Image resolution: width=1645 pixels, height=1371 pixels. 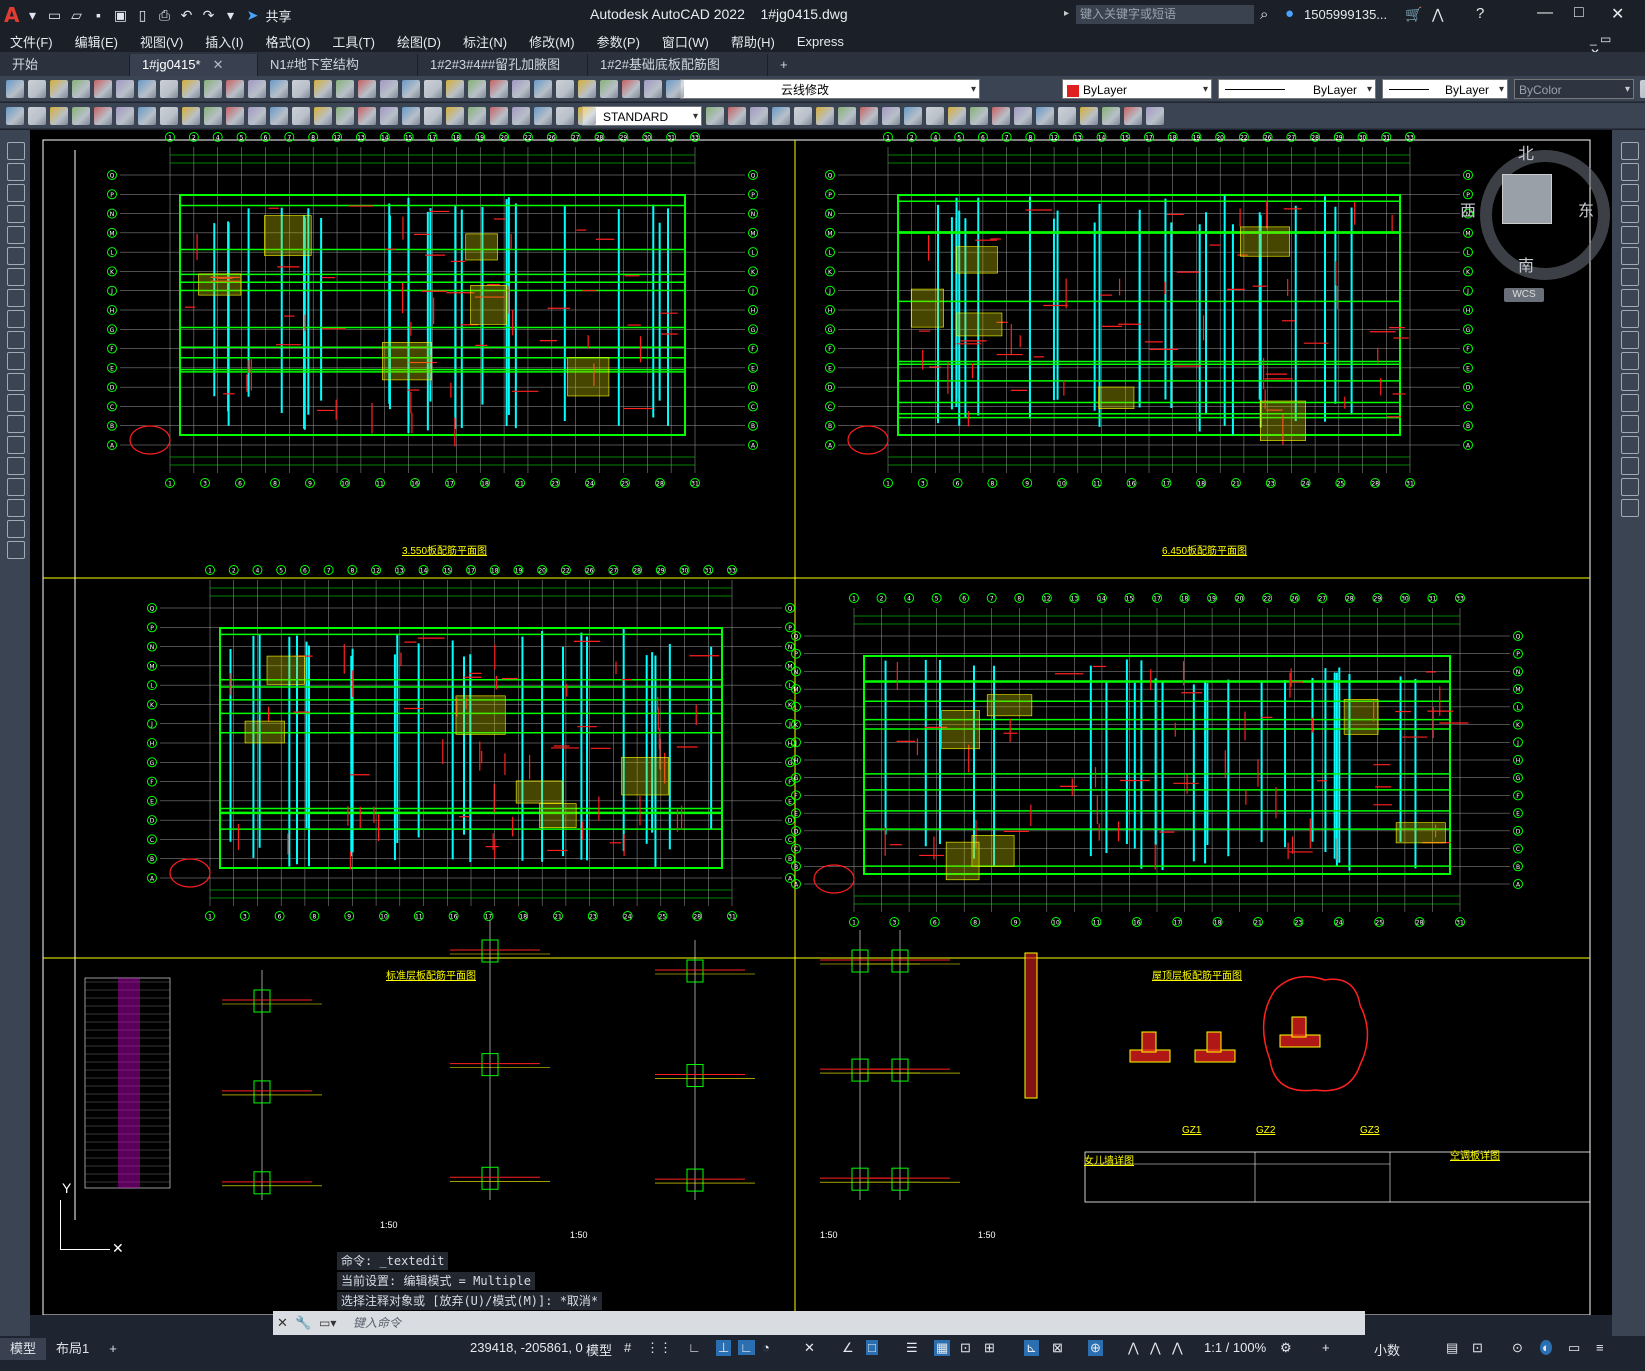 What do you see at coordinates (599, 1349) in the screenshot?
I see `model-space-button: 模型` at bounding box center [599, 1349].